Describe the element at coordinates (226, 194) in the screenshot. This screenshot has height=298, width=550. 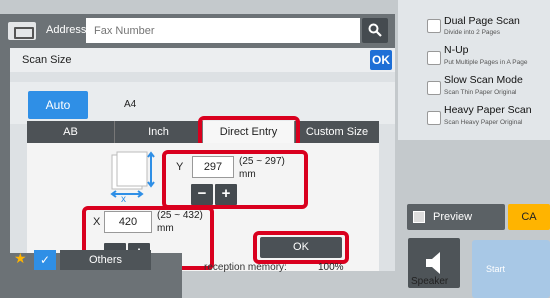
I see `y-plus-button: +` at that location.